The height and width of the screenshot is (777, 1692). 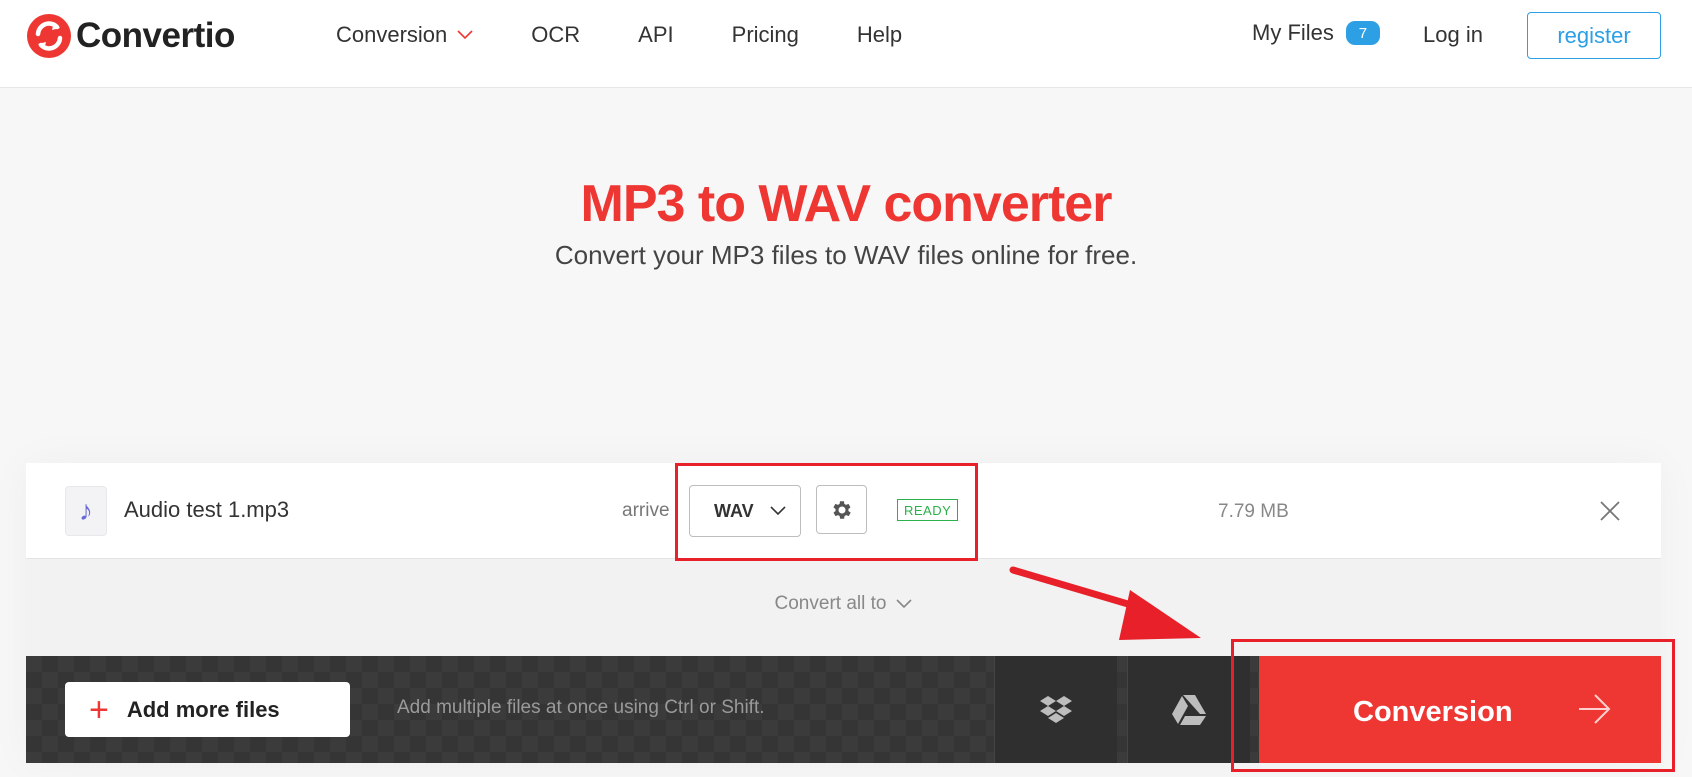 What do you see at coordinates (846, 204) in the screenshot?
I see `page-title: MP3 to WAV converter` at bounding box center [846, 204].